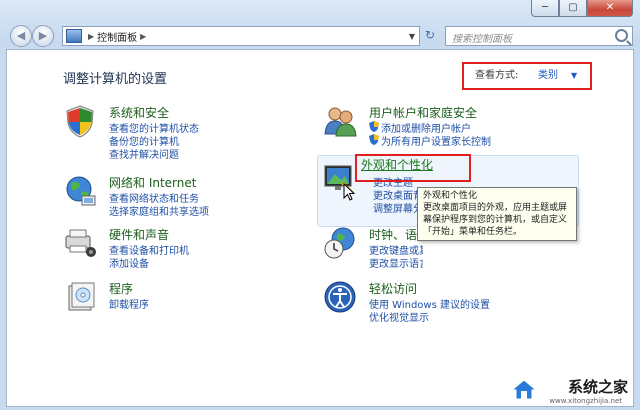  I want to click on hardware-sound-icon, so click(80, 243).